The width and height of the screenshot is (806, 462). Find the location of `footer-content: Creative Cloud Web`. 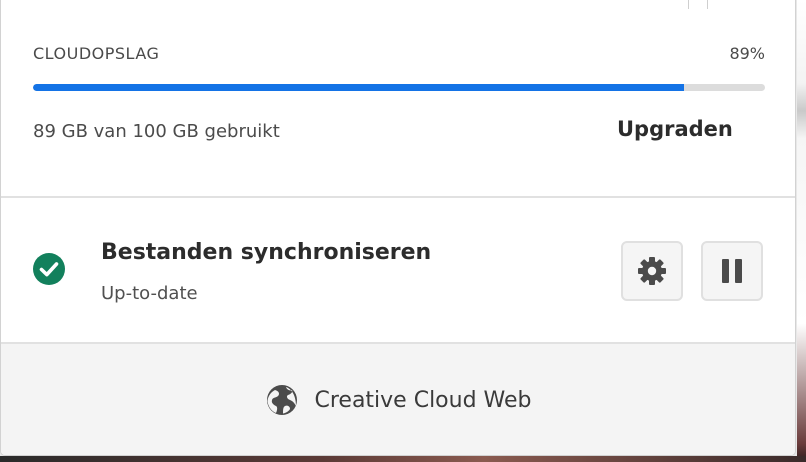

footer-content: Creative Cloud Web is located at coordinates (399, 400).